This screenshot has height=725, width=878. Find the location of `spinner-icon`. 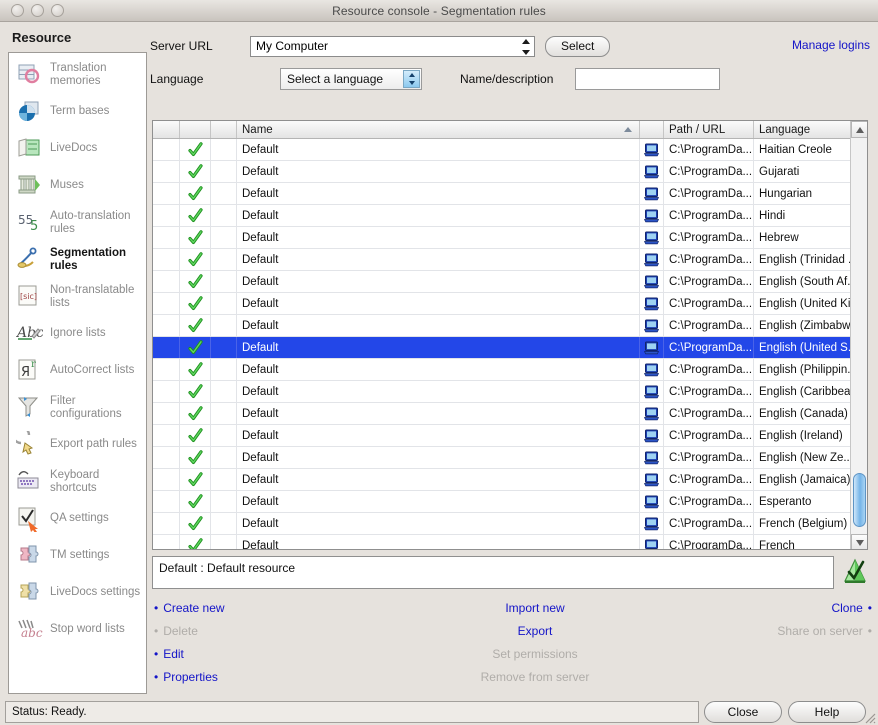

spinner-icon is located at coordinates (525, 46).